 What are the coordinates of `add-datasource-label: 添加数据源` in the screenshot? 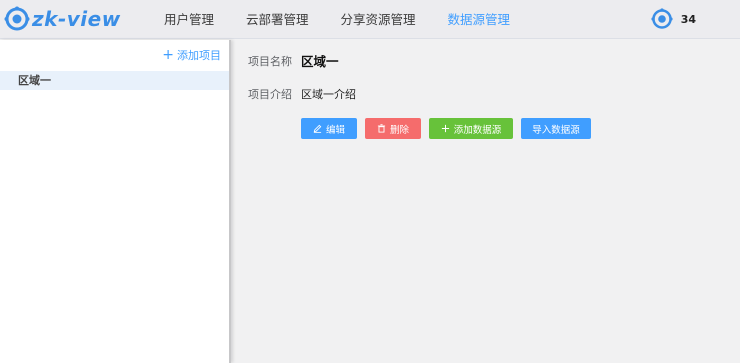 It's located at (477, 130).